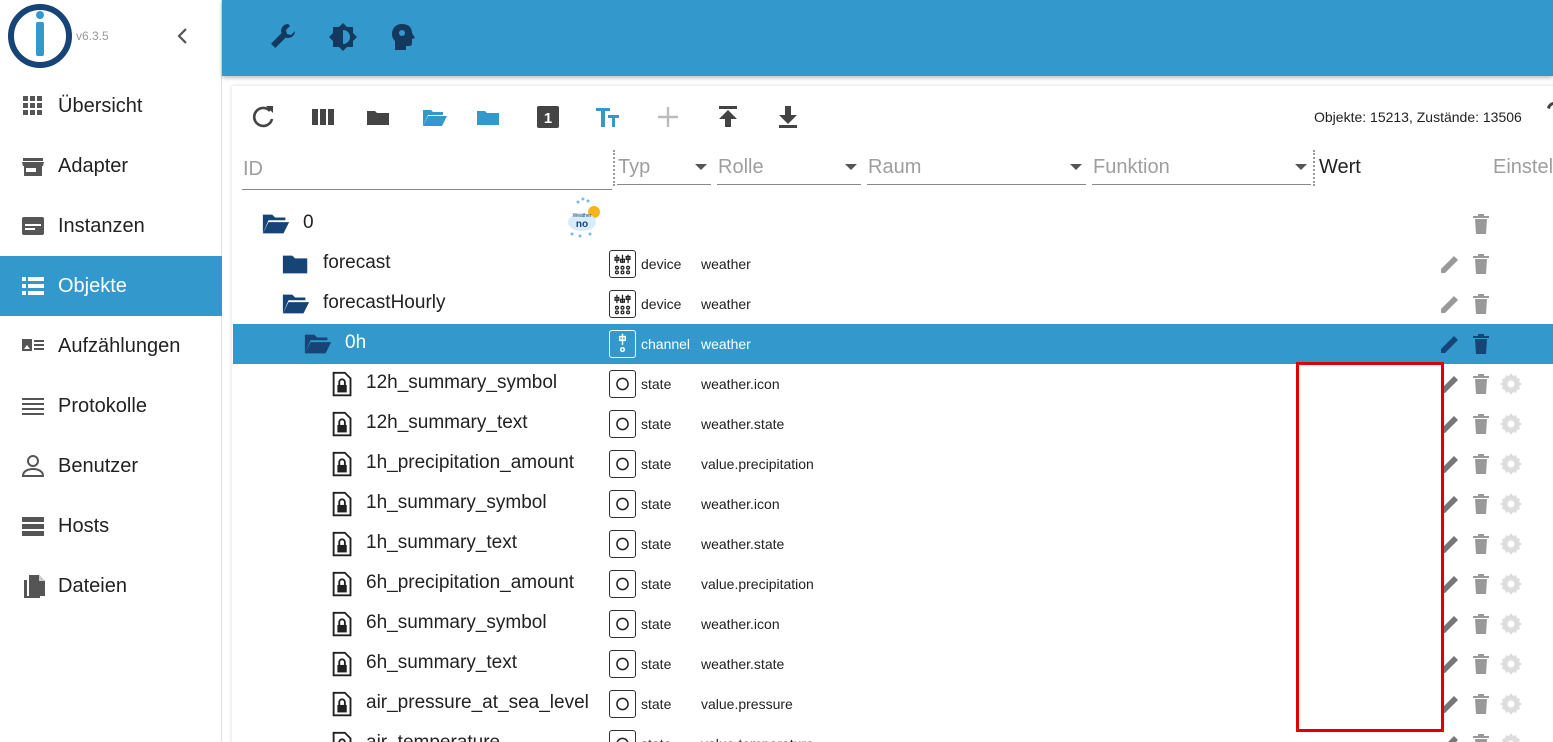 The width and height of the screenshot is (1553, 742). Describe the element at coordinates (32, 105) in the screenshot. I see `grid-icon` at that location.